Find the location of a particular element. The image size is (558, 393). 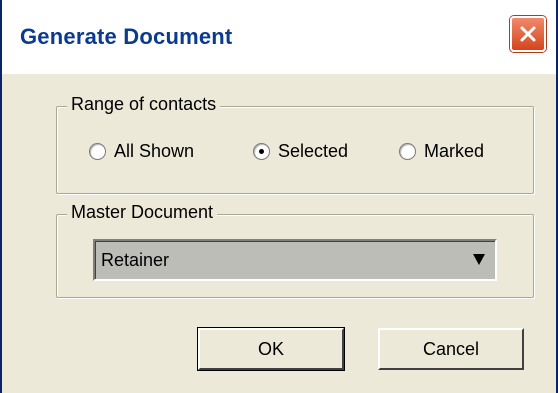

radio-marked: Marked is located at coordinates (441, 151).